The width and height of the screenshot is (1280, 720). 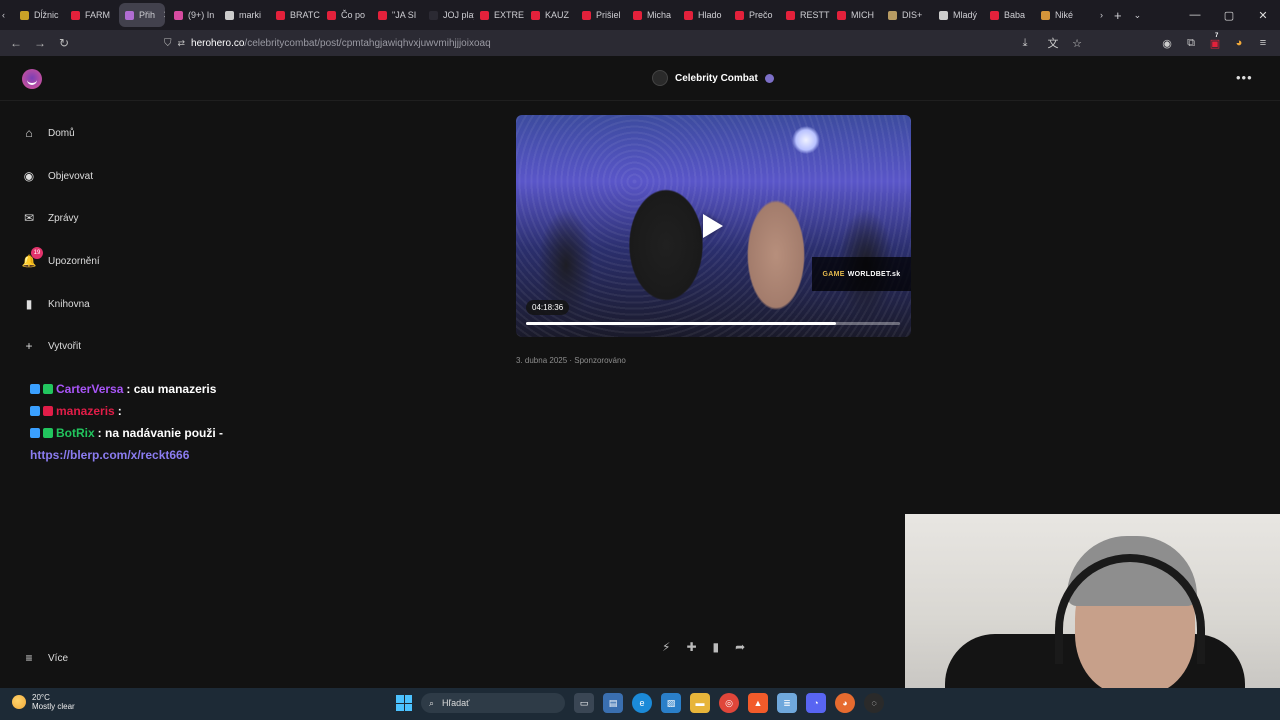 I want to click on account-icon: ◉, so click(x=1167, y=43).